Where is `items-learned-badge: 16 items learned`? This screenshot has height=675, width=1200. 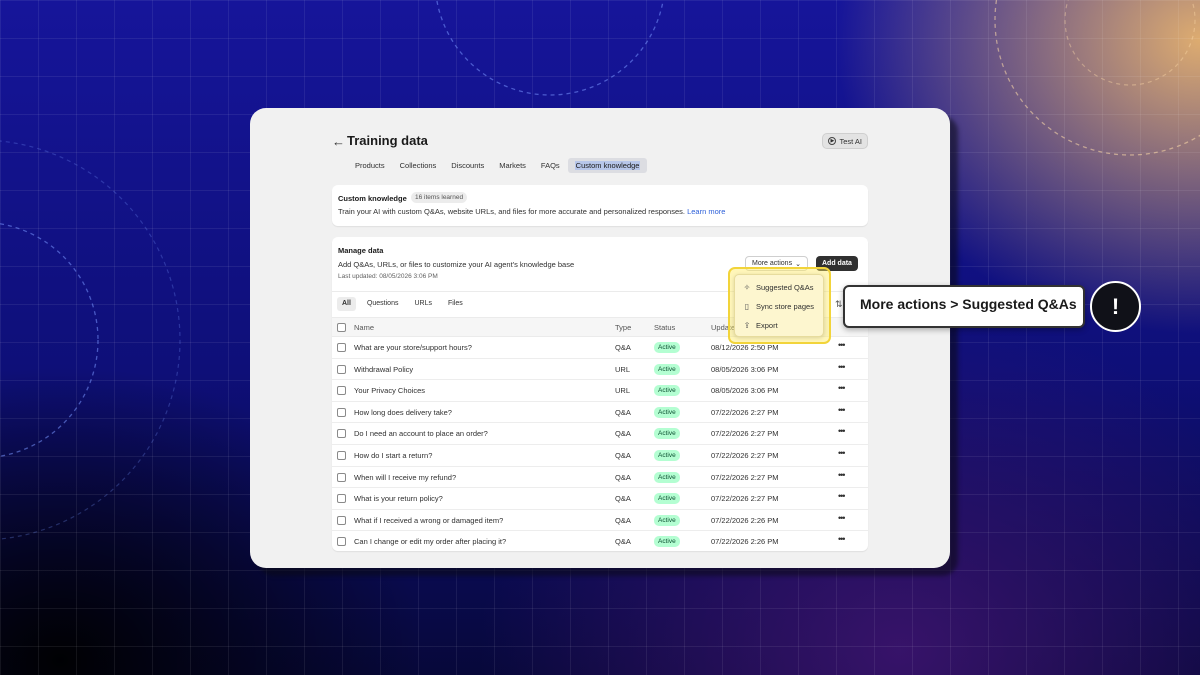
items-learned-badge: 16 items learned is located at coordinates (439, 197).